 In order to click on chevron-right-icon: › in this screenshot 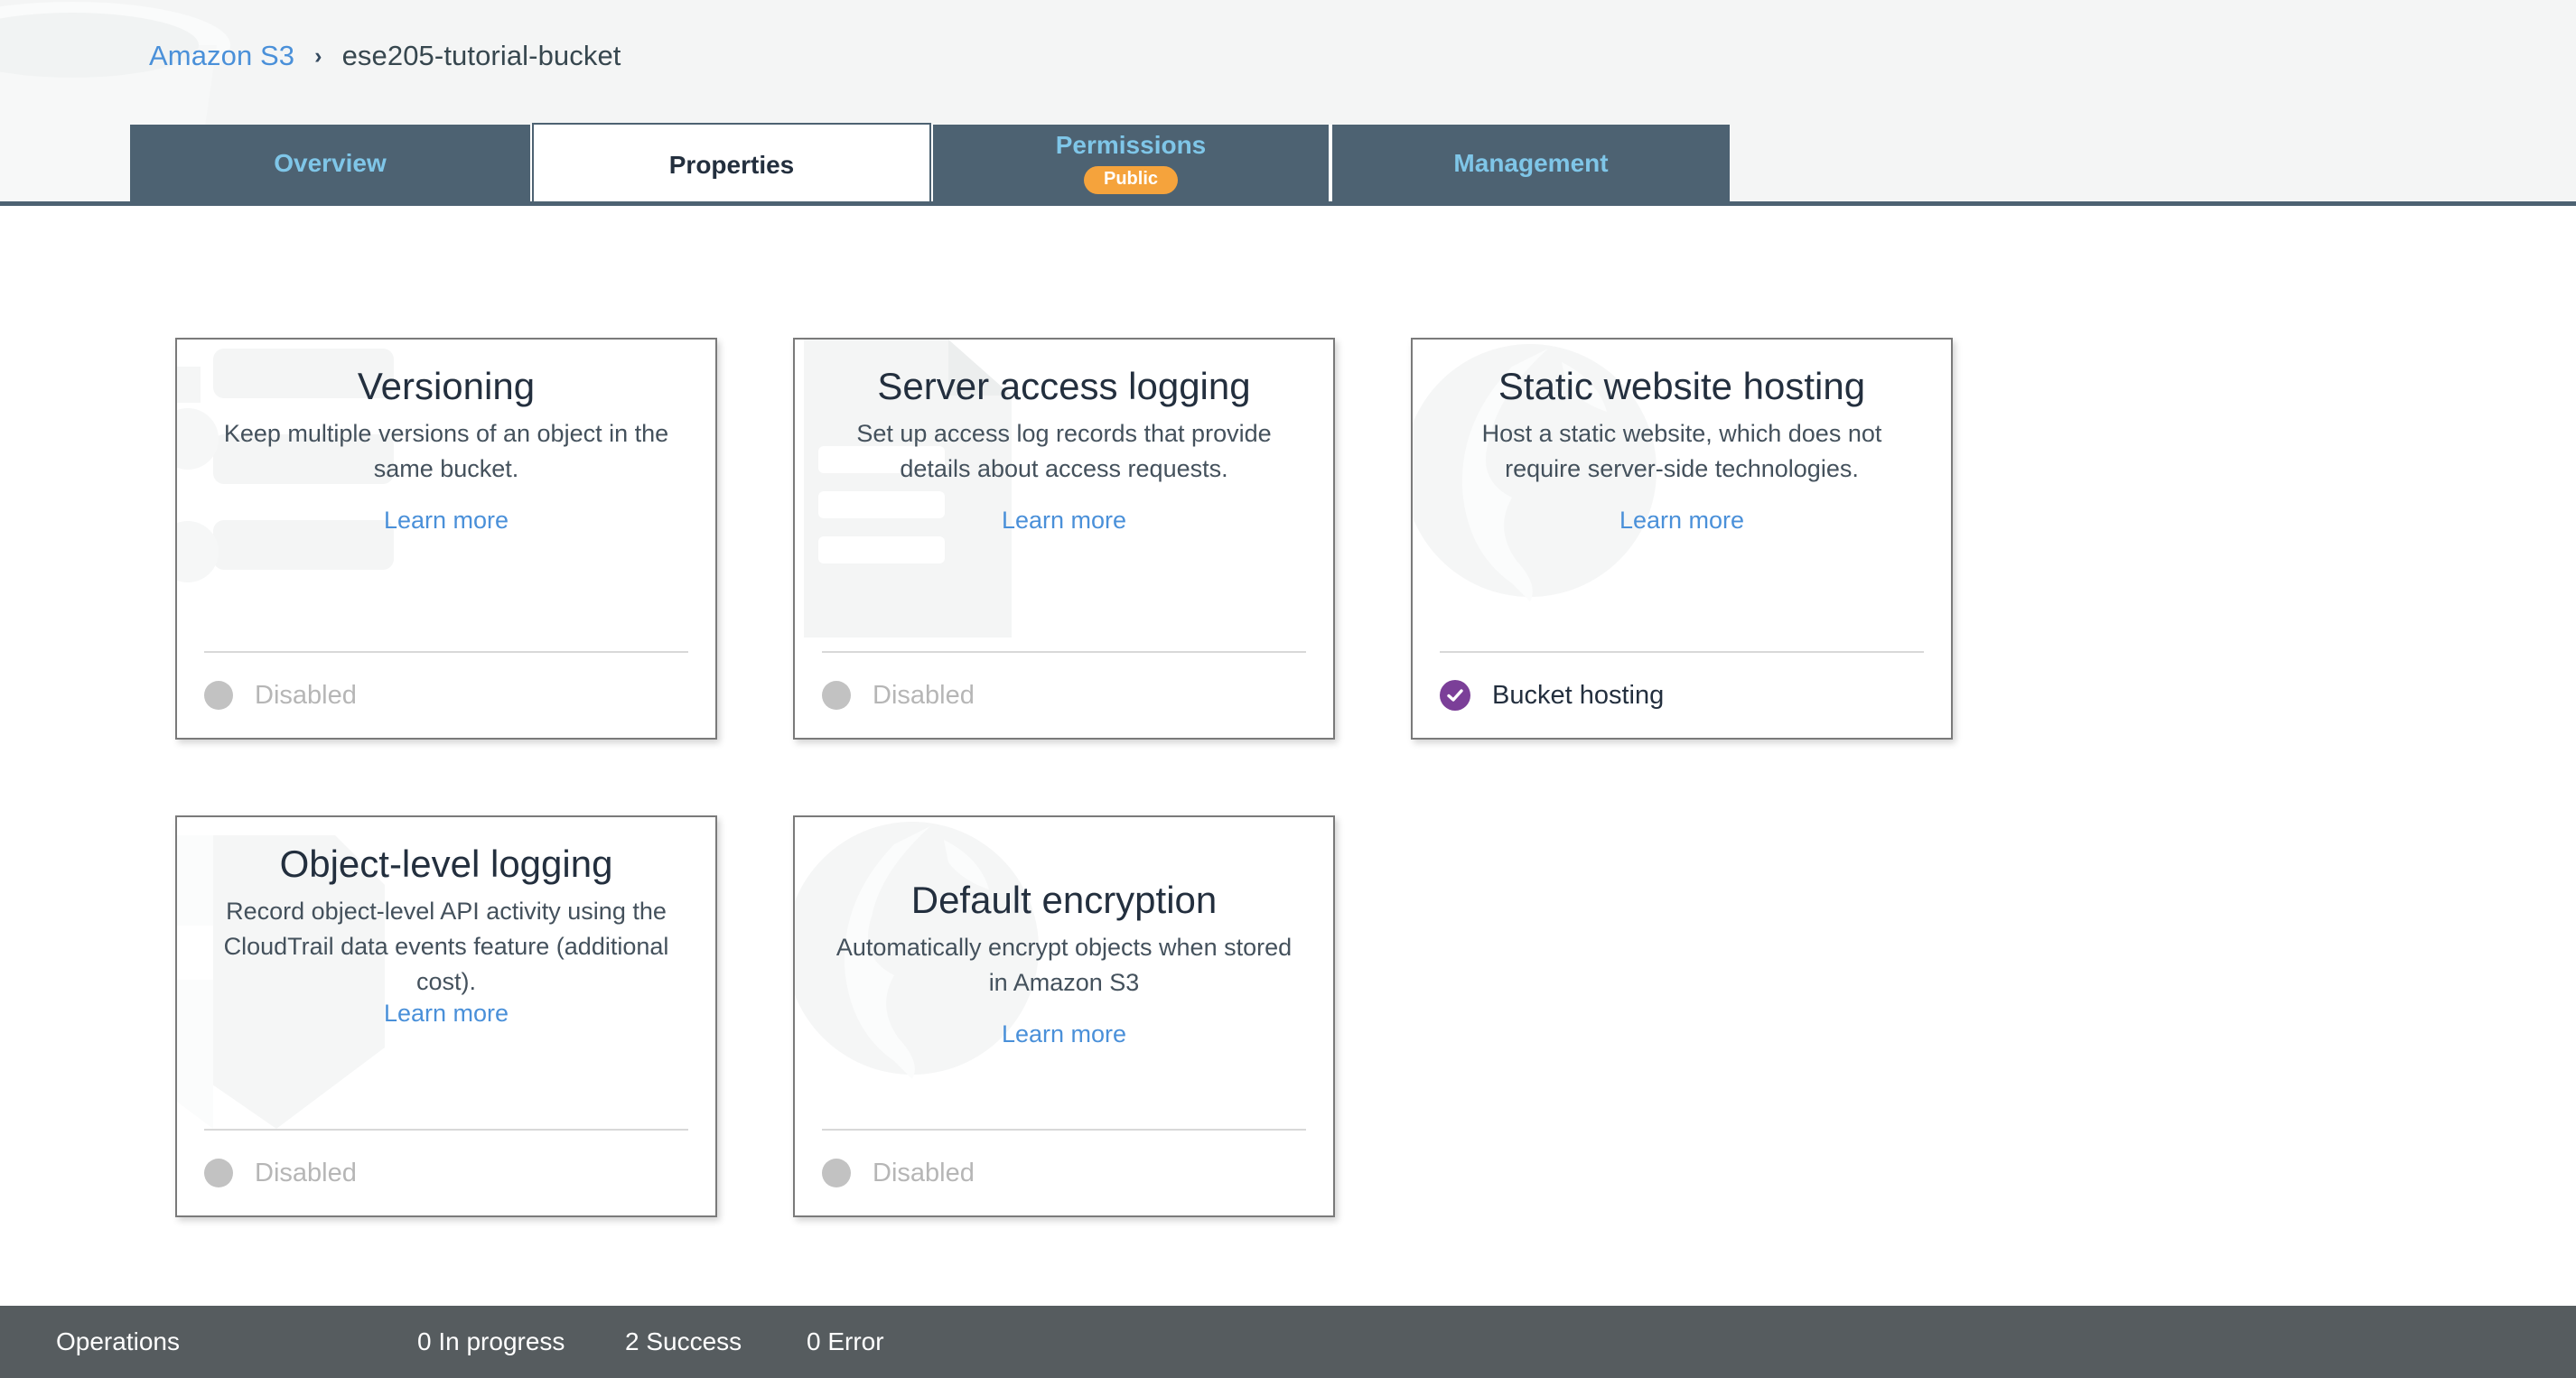, I will do `click(318, 55)`.